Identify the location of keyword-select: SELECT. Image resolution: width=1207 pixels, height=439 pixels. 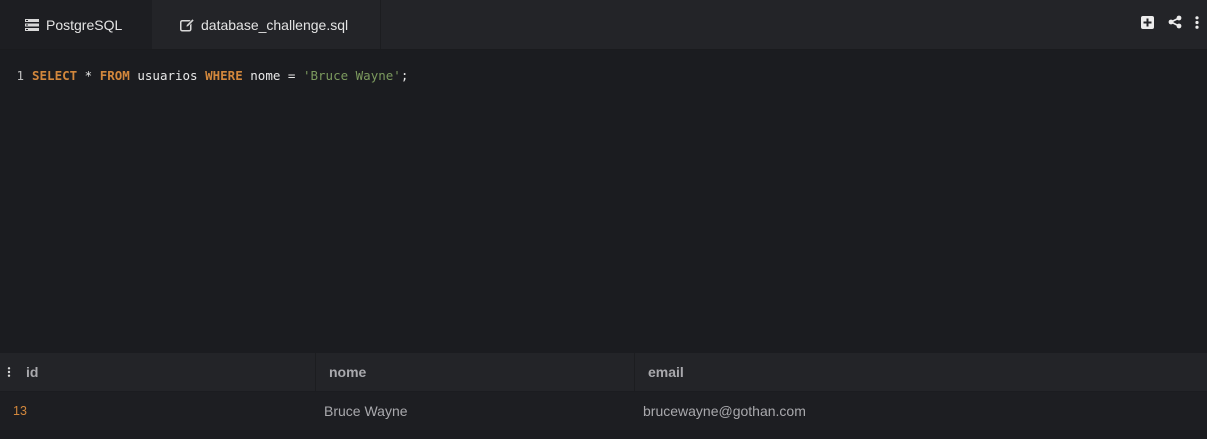
(55, 75).